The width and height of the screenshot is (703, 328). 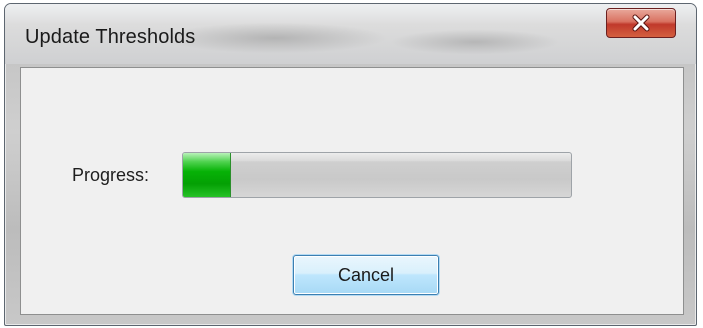 What do you see at coordinates (110, 37) in the screenshot?
I see `window-title: Update Thresholds` at bounding box center [110, 37].